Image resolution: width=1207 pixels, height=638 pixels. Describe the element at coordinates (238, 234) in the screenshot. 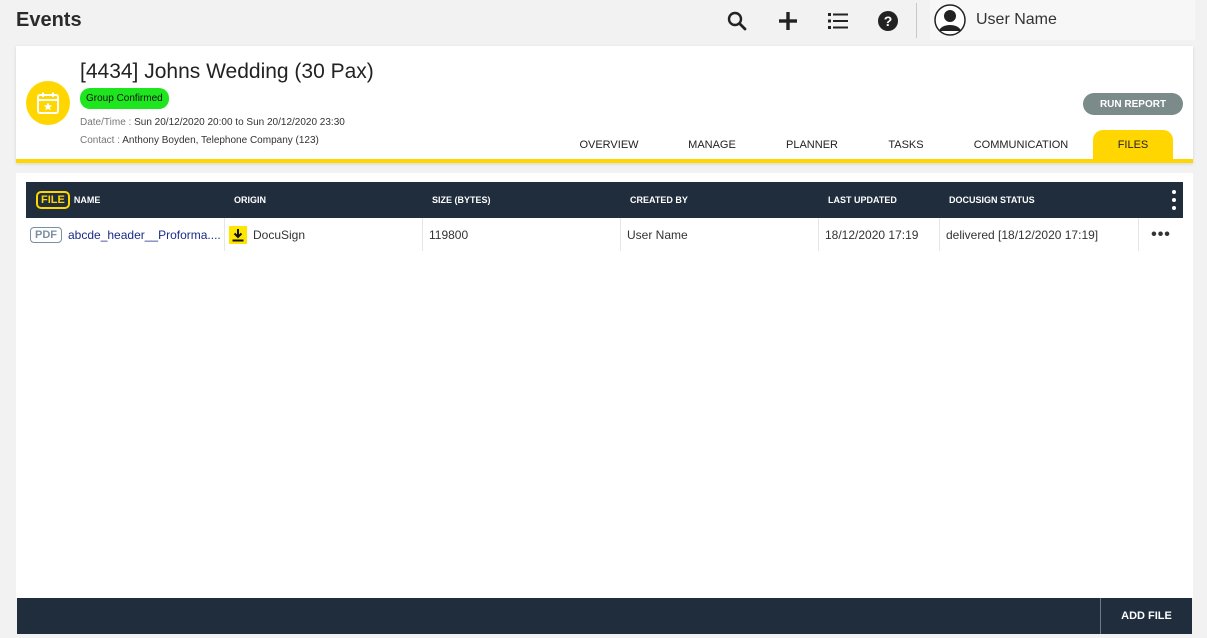

I see `download-icon` at that location.